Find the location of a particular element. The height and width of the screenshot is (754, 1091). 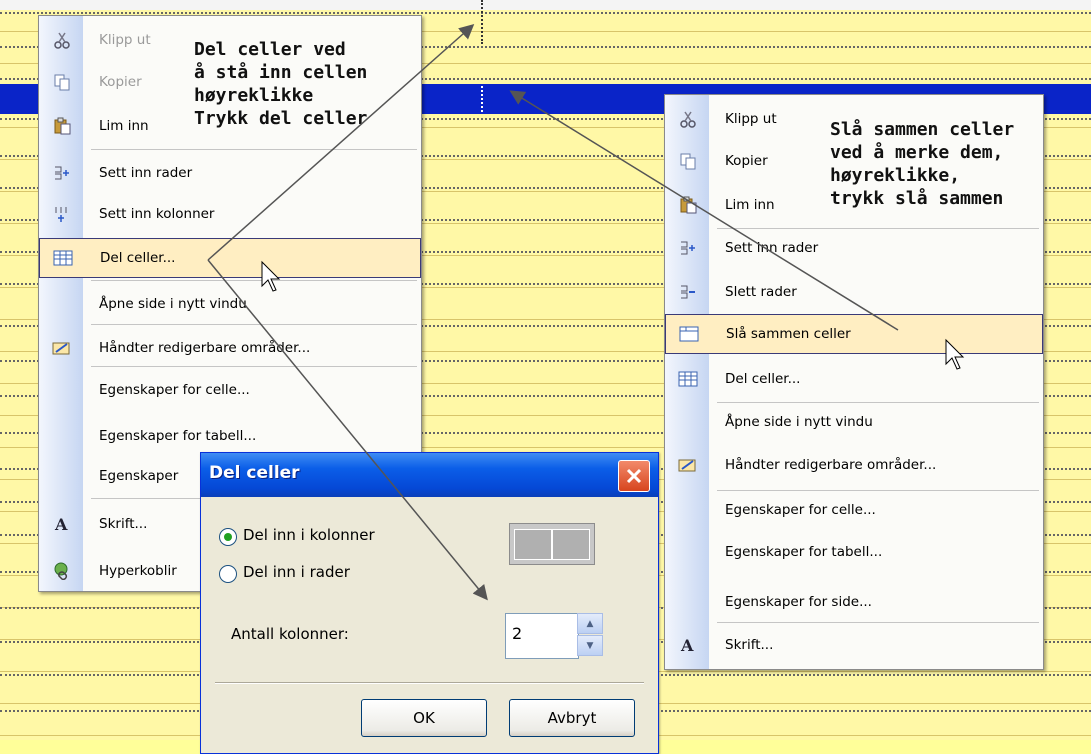

menu-item-label: Slå sammen celler is located at coordinates (788, 334).